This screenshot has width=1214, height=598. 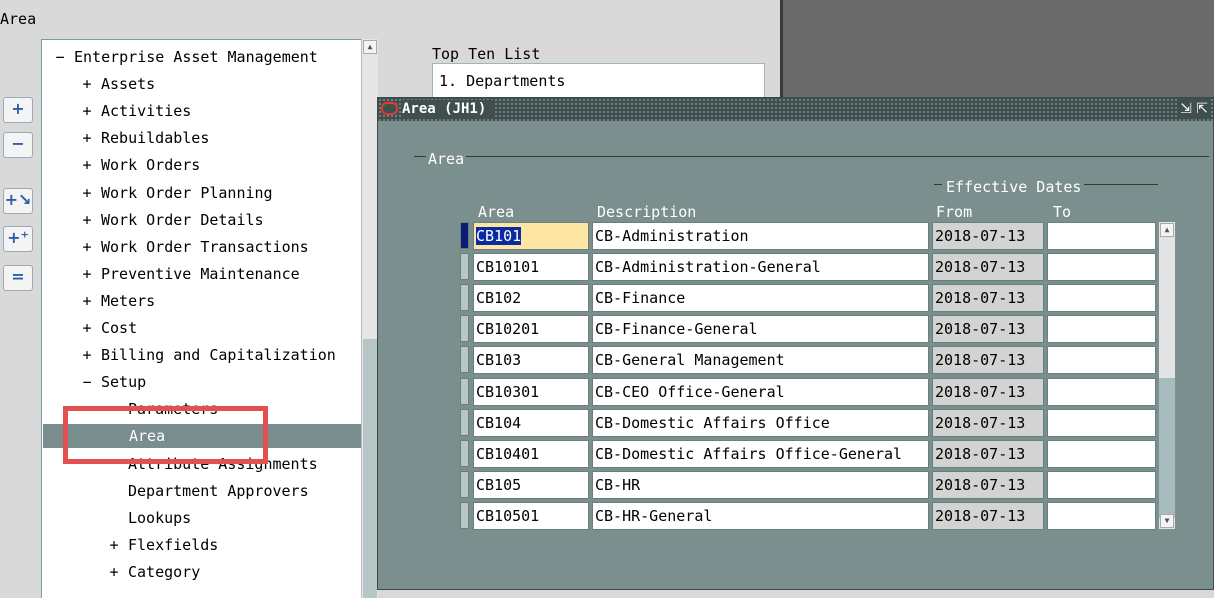 I want to click on cell-area: CB10201, so click(x=531, y=329).